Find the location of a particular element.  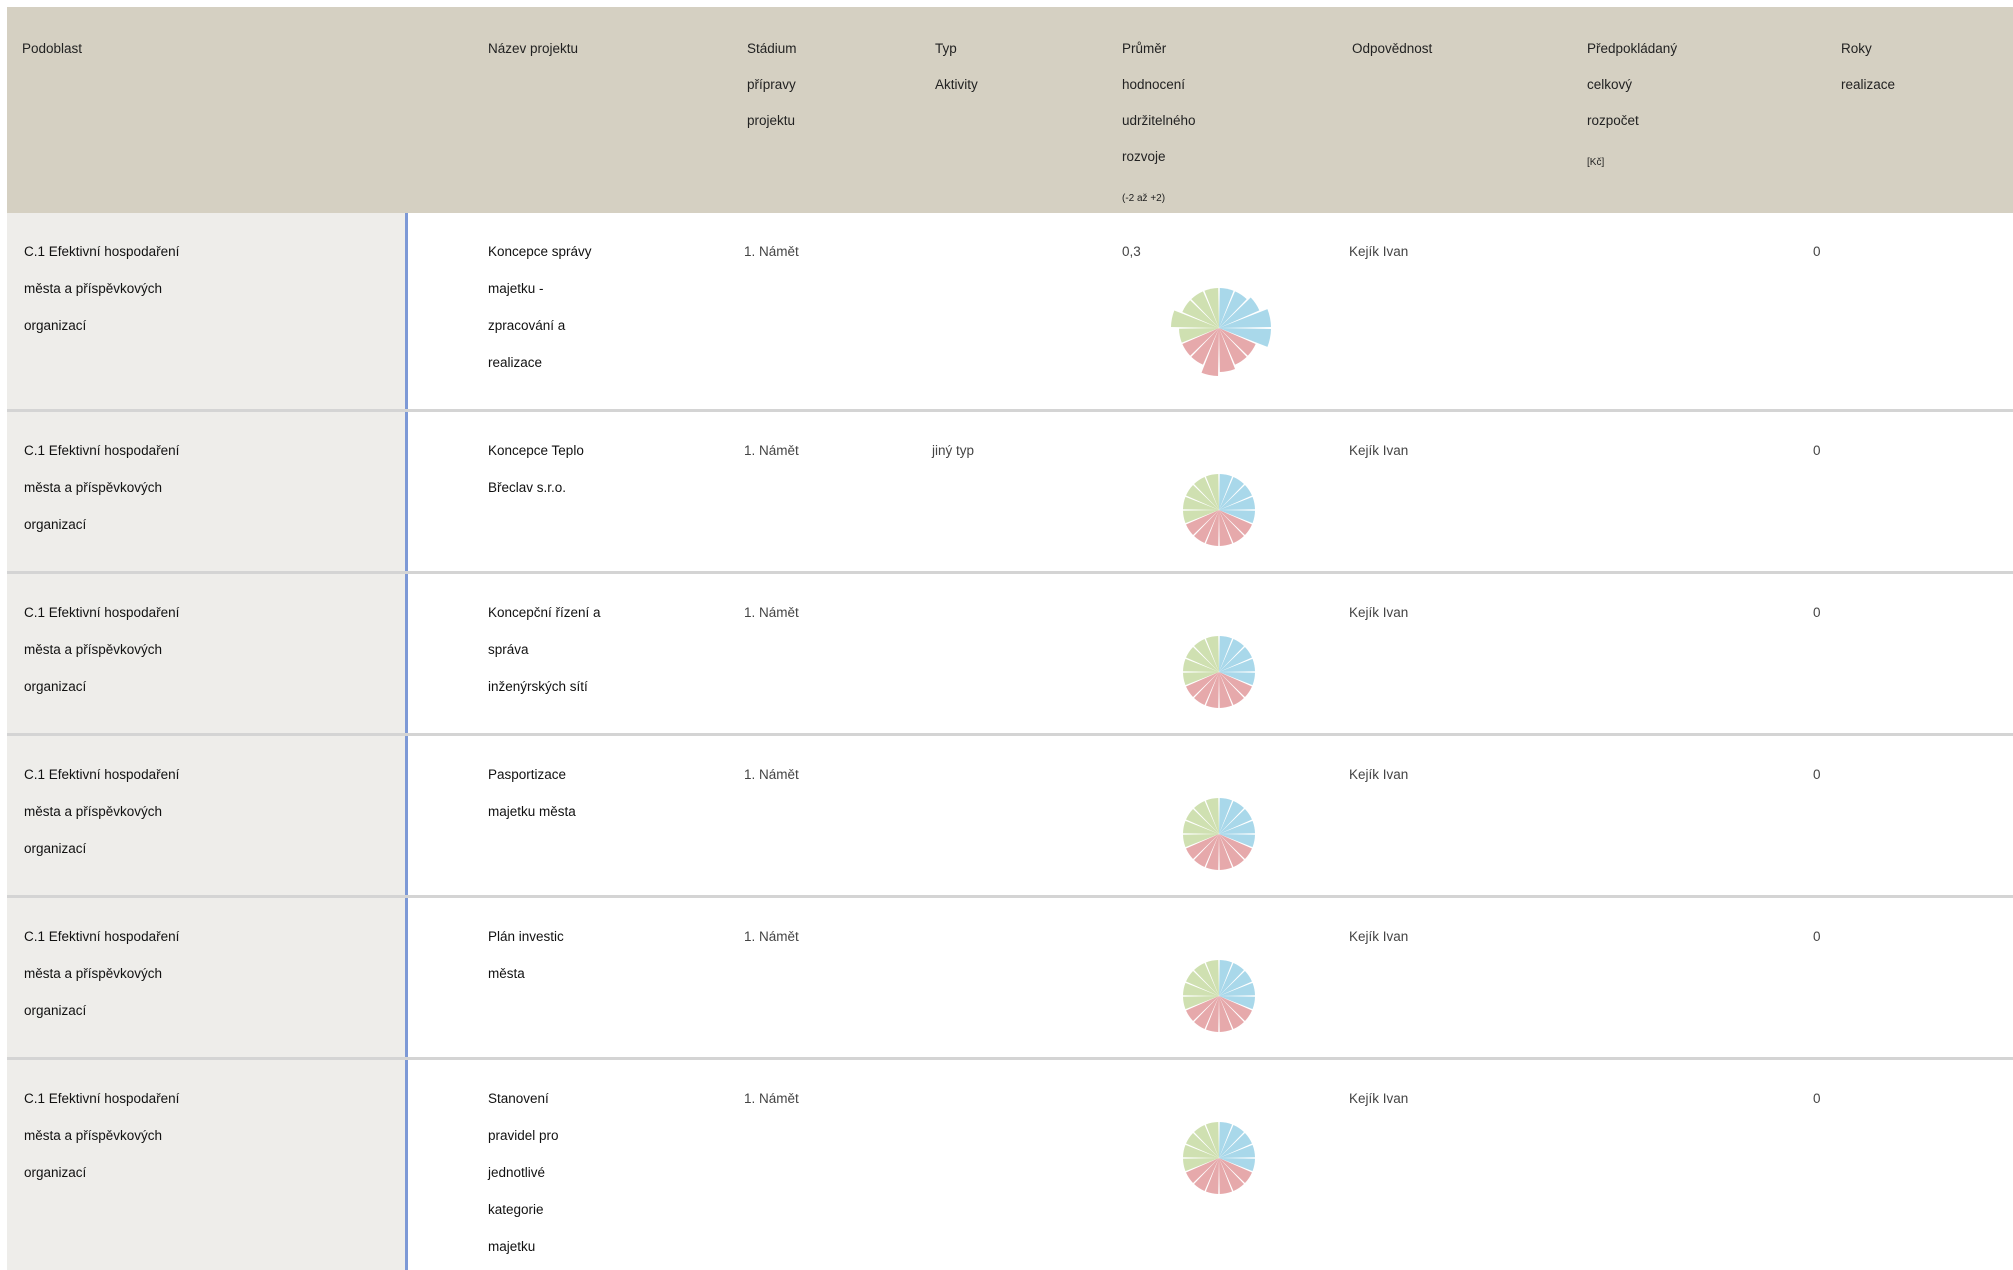

project-name: Plán investic města is located at coordinates (526, 955).